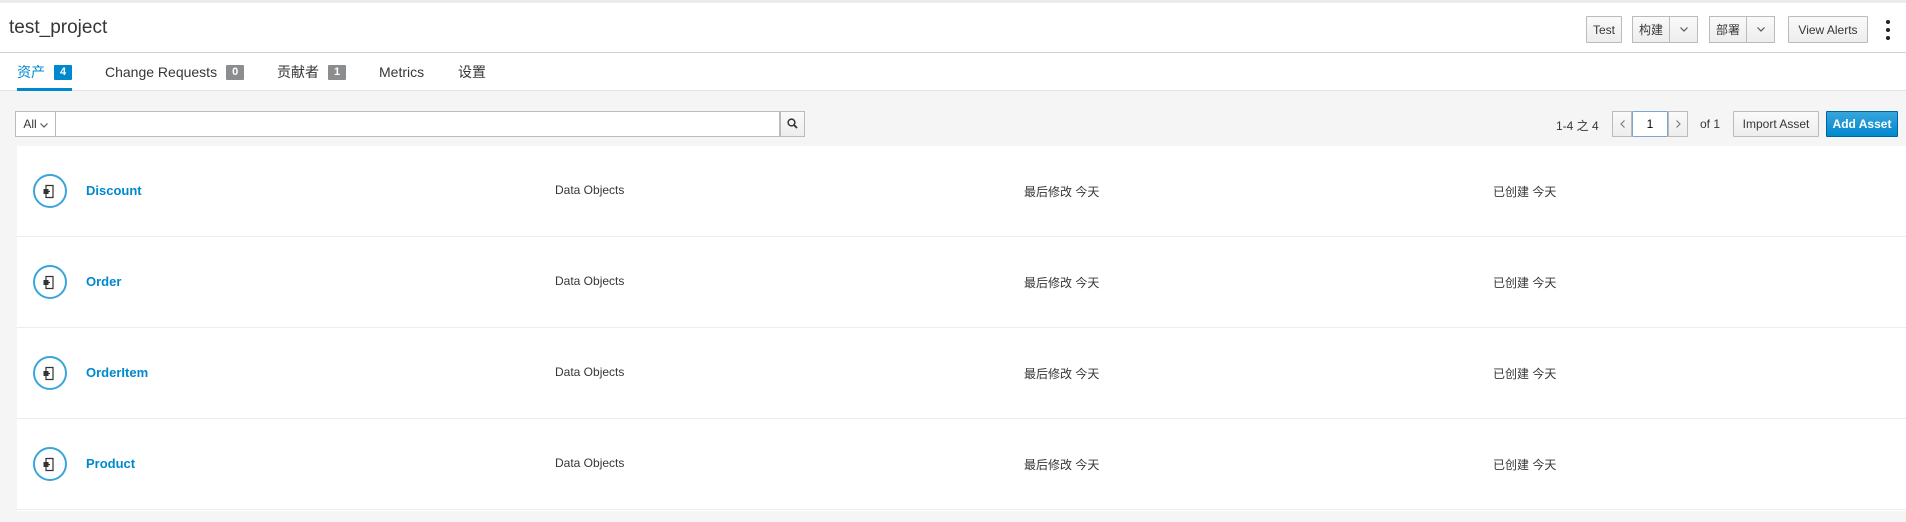 The image size is (1906, 522). I want to click on tab-label: Metrics, so click(402, 72).